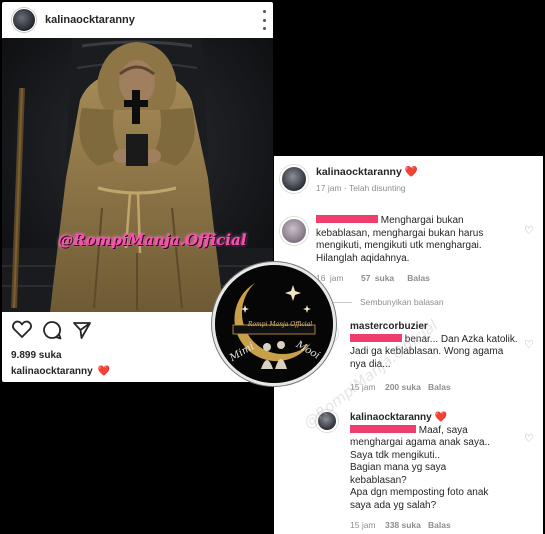 The width and height of the screenshot is (545, 534). I want to click on reply-2-reply-button: Balas, so click(439, 525).